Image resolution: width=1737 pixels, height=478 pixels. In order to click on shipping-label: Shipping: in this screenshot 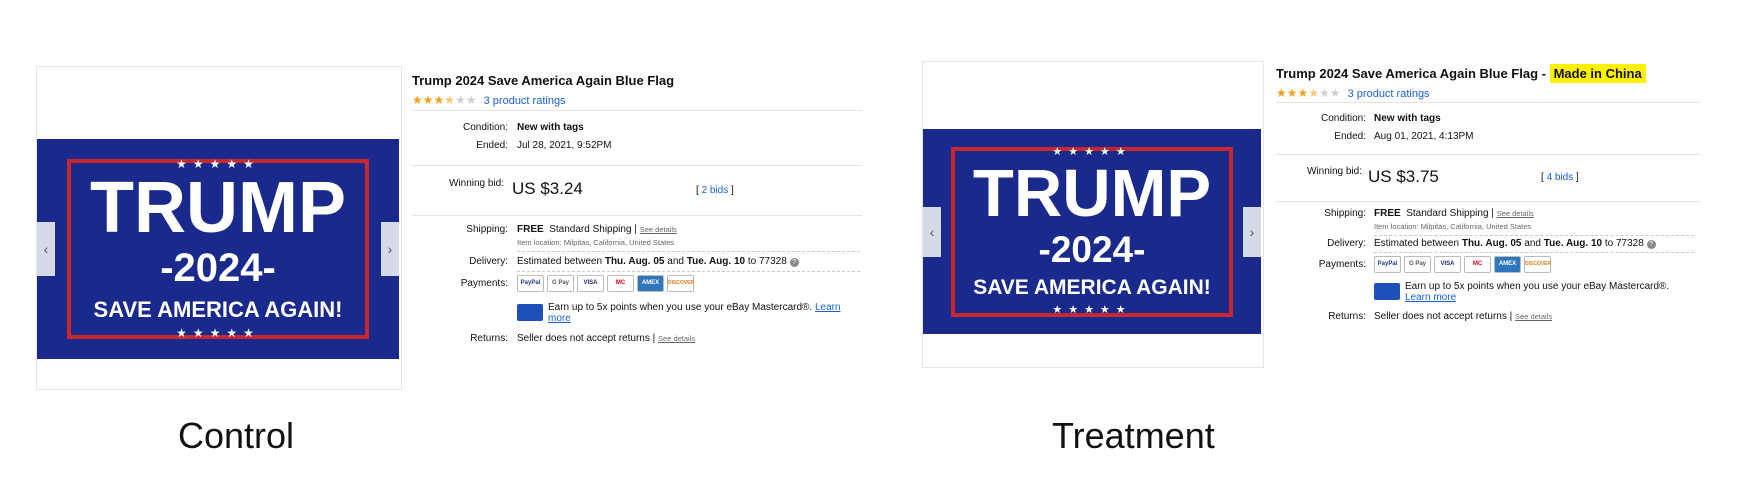, I will do `click(1345, 213)`.